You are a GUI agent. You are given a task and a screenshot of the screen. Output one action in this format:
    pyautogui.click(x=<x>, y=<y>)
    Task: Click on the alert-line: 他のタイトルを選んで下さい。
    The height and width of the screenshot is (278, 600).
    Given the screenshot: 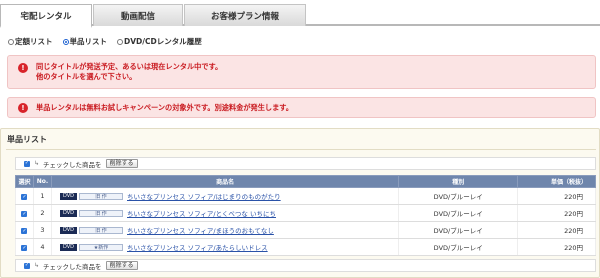 What is the action you would take?
    pyautogui.click(x=86, y=76)
    